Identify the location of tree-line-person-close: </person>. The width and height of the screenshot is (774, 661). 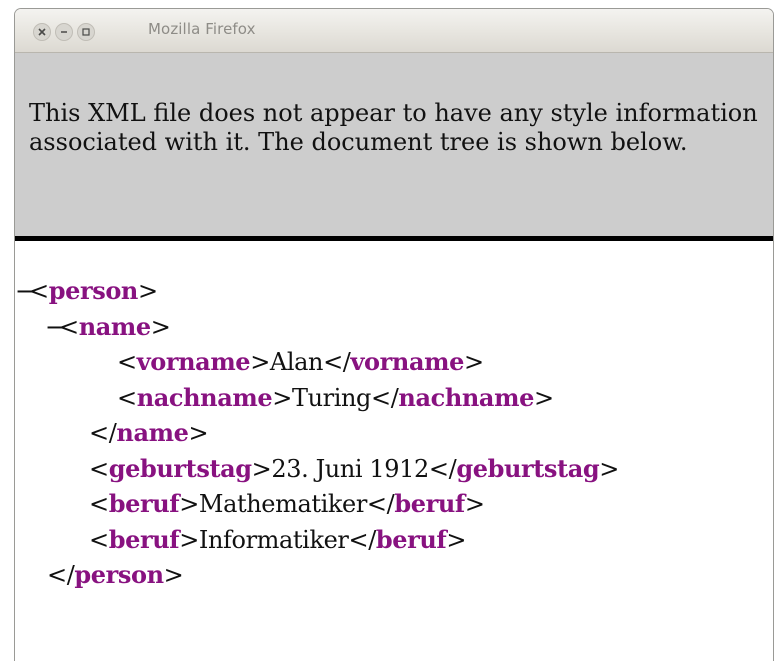
(115, 574).